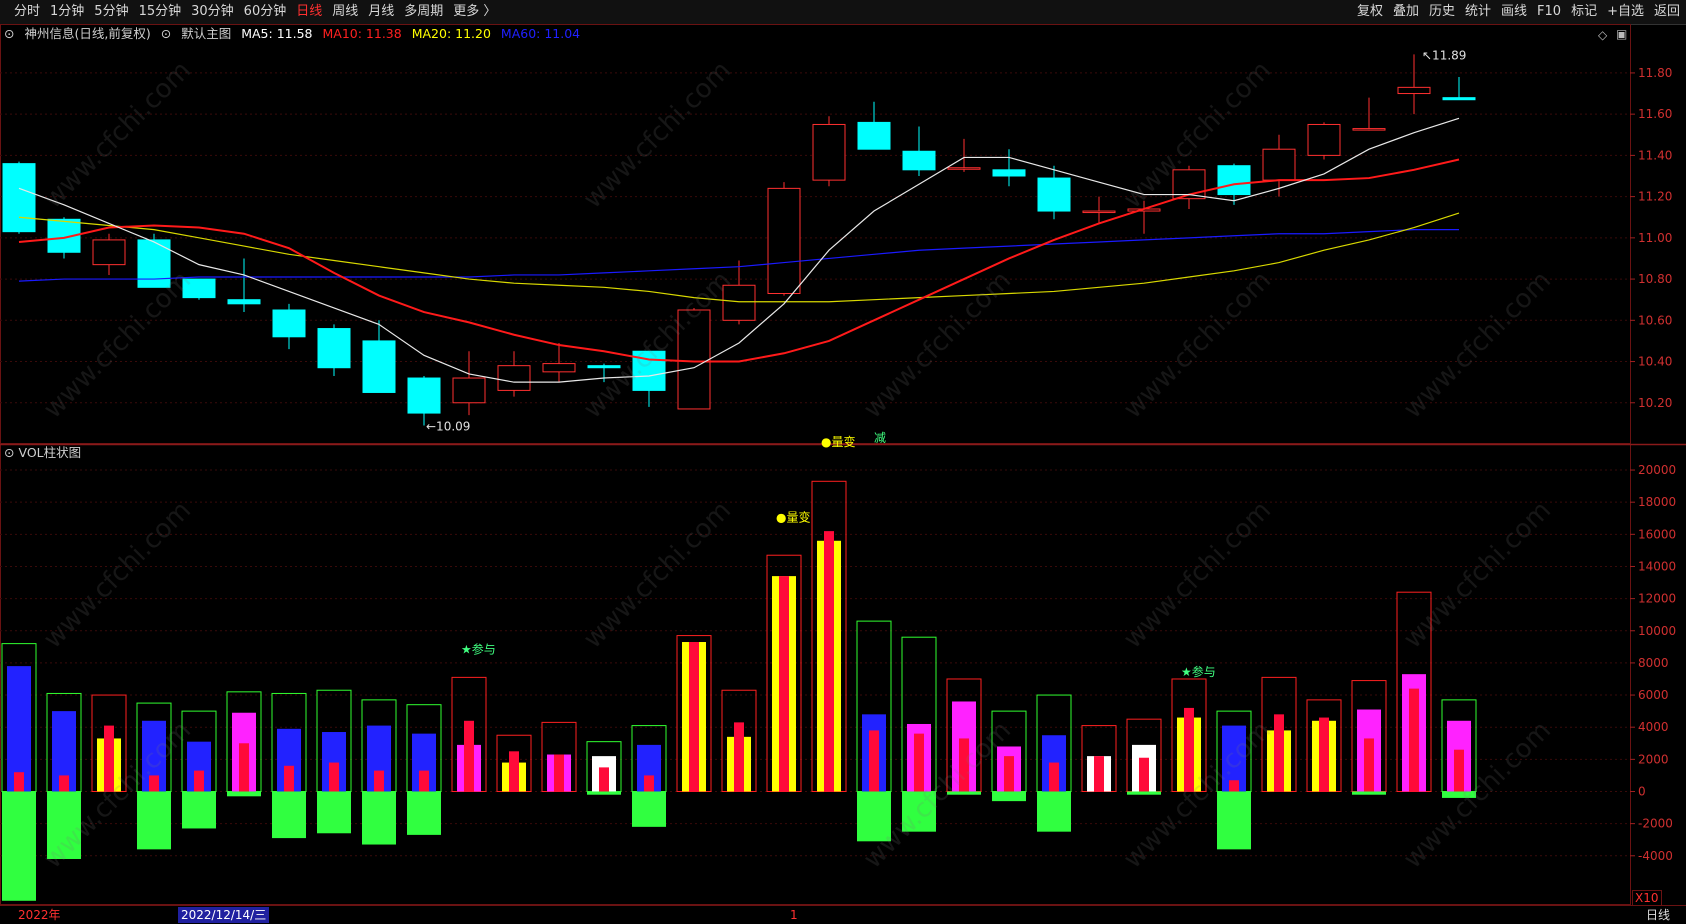 The width and height of the screenshot is (1686, 924). Describe the element at coordinates (206, 34) in the screenshot. I see `template-name: 默认主图` at that location.